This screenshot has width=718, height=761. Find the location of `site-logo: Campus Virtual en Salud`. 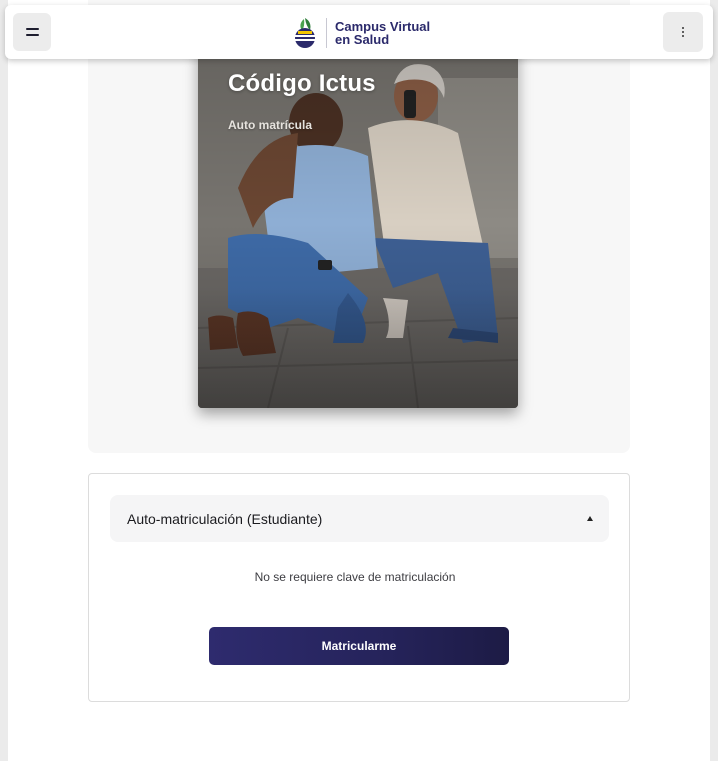

site-logo: Campus Virtual en Salud is located at coordinates (360, 33).